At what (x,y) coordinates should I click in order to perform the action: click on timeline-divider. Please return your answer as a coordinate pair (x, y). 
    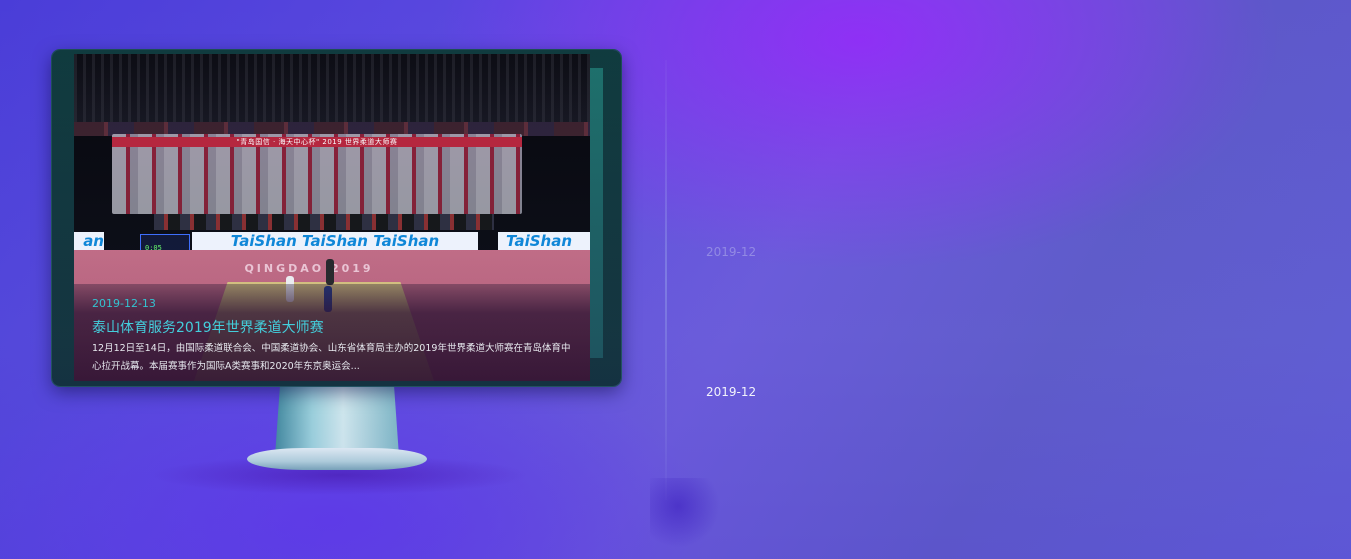
    Looking at the image, I should click on (666, 280).